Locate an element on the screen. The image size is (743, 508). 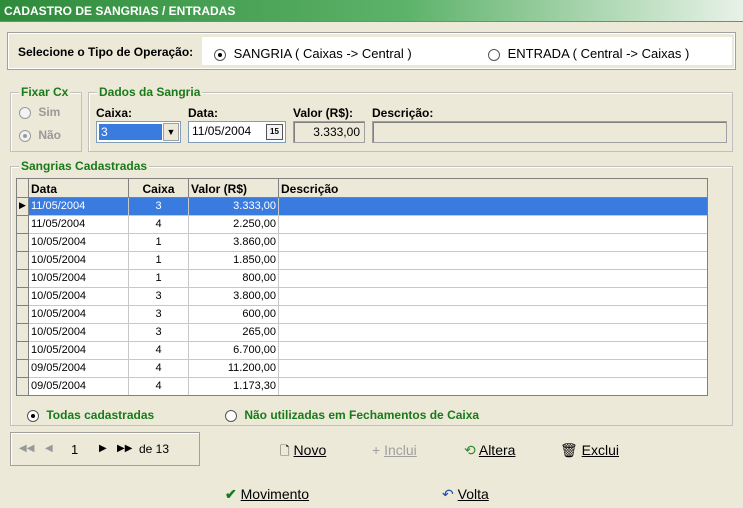
inclui-label: Inclui is located at coordinates (400, 450).